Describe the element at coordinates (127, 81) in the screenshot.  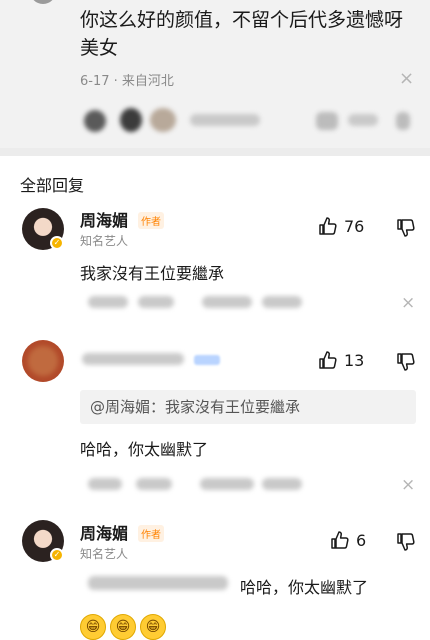
I see `top-comment-meta: 6-17 · 来自河北` at that location.